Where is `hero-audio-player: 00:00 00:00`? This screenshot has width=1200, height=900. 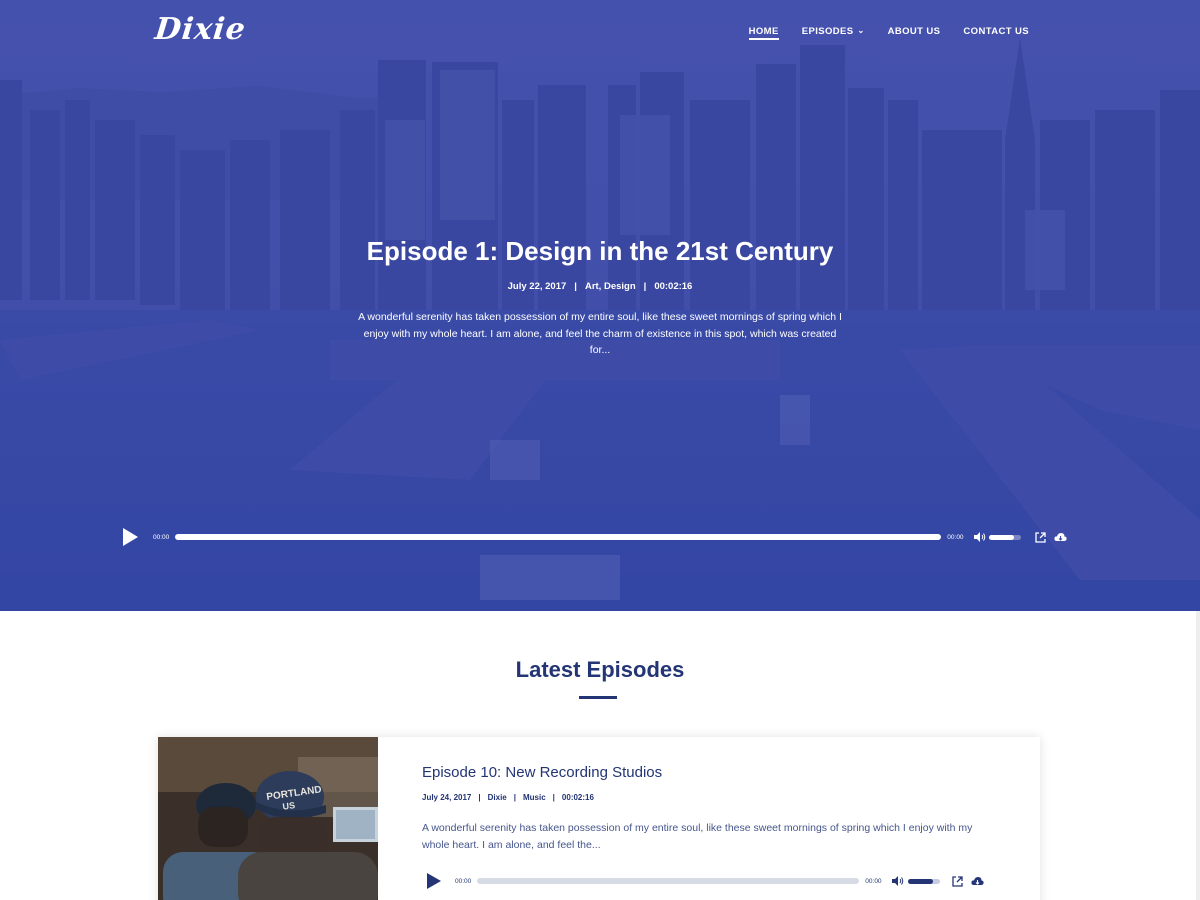 hero-audio-player: 00:00 00:00 is located at coordinates (595, 537).